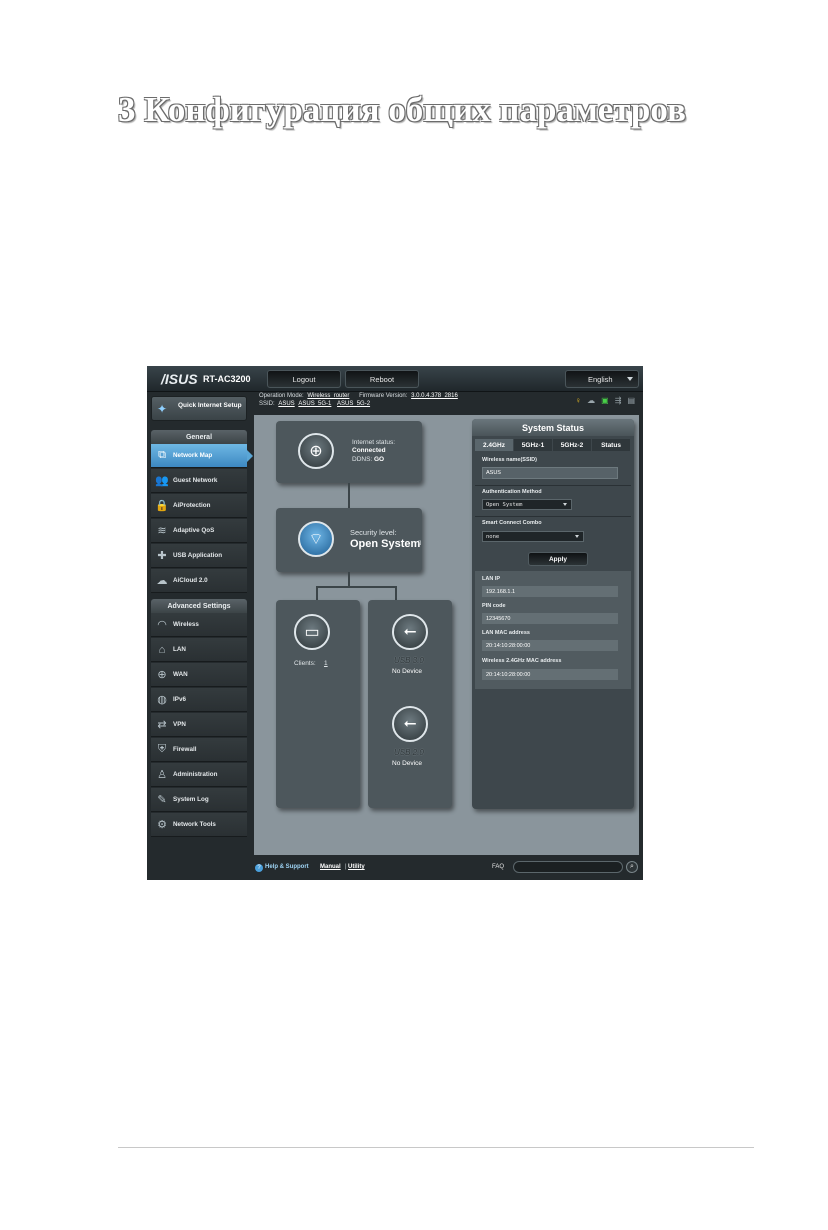  I want to click on quick-internet-setup-button: ✦ Quick Internet Setup, so click(199, 408).